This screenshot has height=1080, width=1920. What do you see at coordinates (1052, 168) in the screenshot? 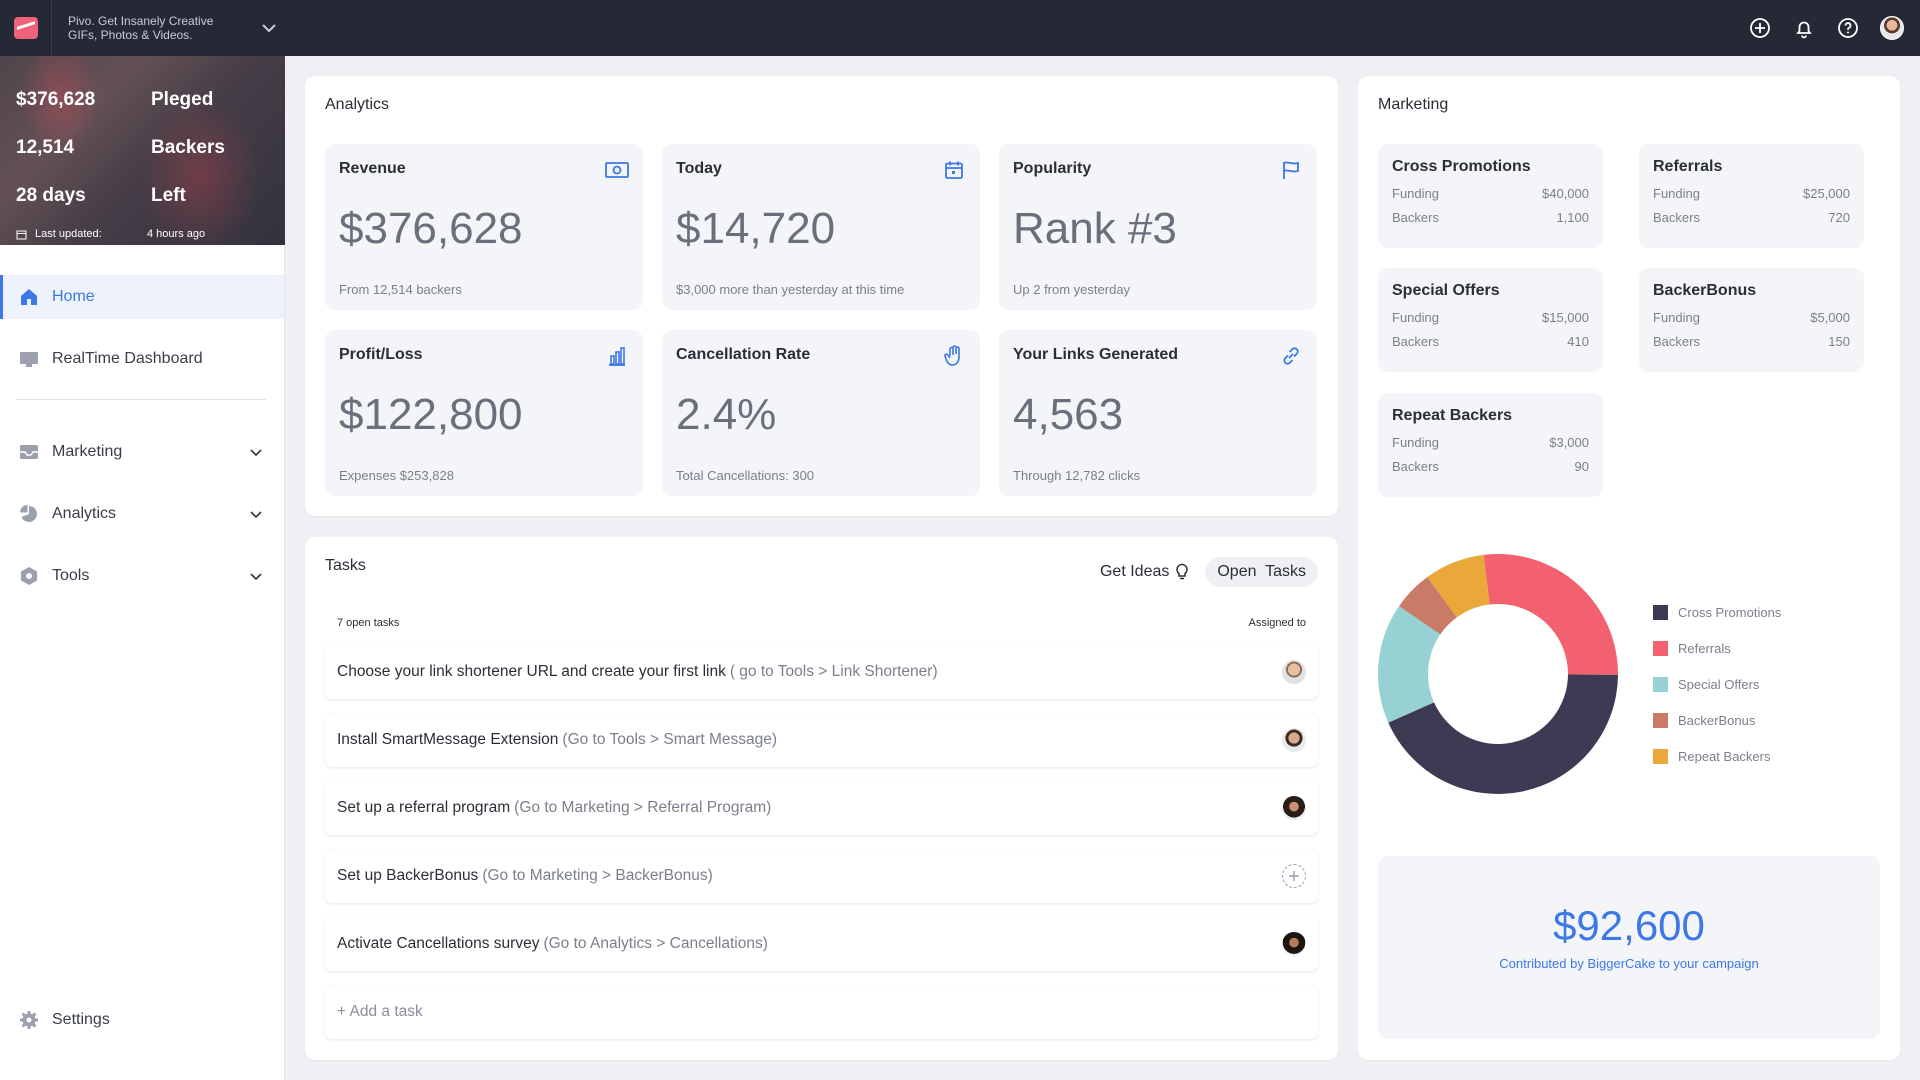
I see `card-title: Popularity` at bounding box center [1052, 168].